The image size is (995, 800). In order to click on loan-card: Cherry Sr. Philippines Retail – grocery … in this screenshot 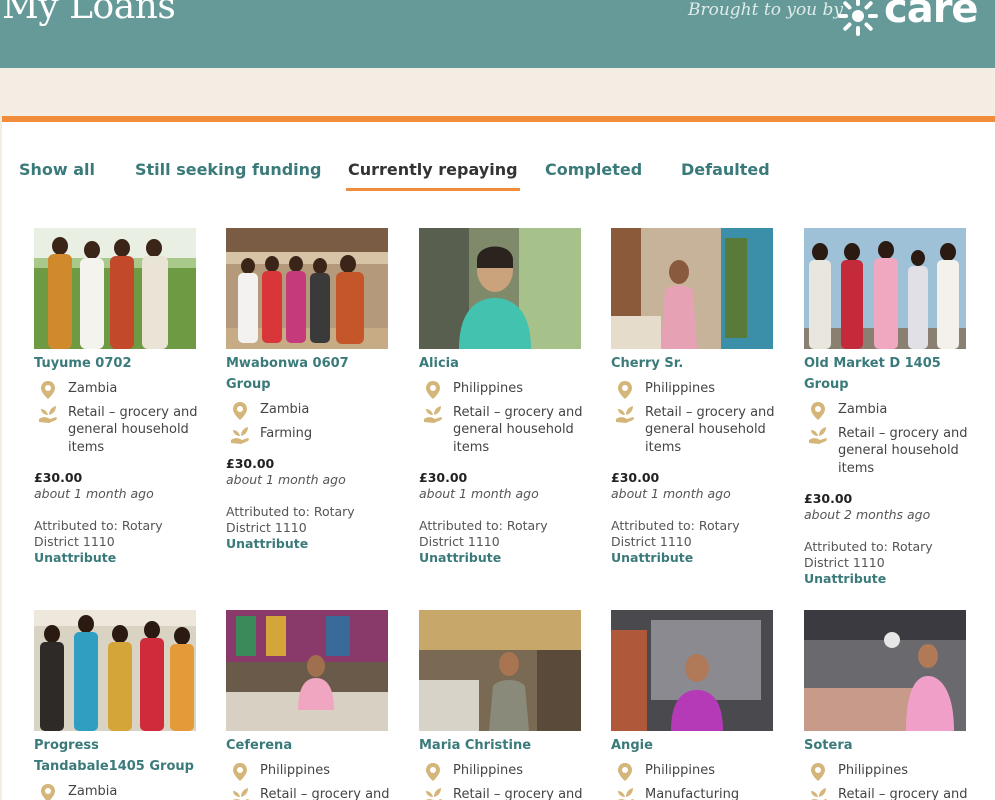, I will do `click(696, 397)`.